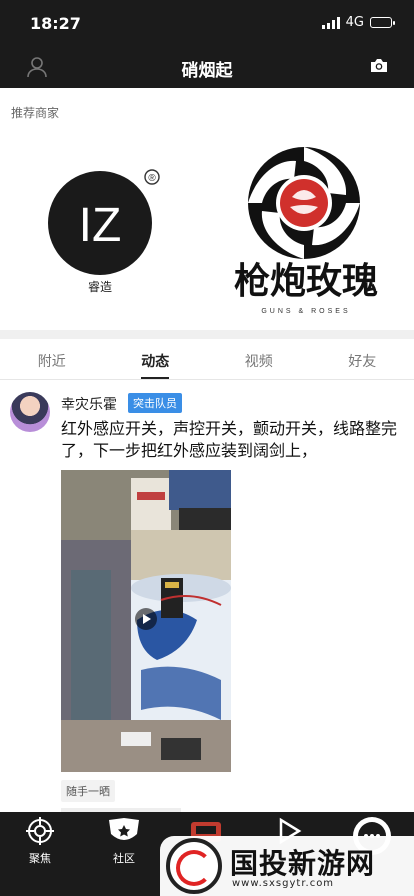  What do you see at coordinates (259, 359) in the screenshot?
I see `tab-video: 视频` at bounding box center [259, 359].